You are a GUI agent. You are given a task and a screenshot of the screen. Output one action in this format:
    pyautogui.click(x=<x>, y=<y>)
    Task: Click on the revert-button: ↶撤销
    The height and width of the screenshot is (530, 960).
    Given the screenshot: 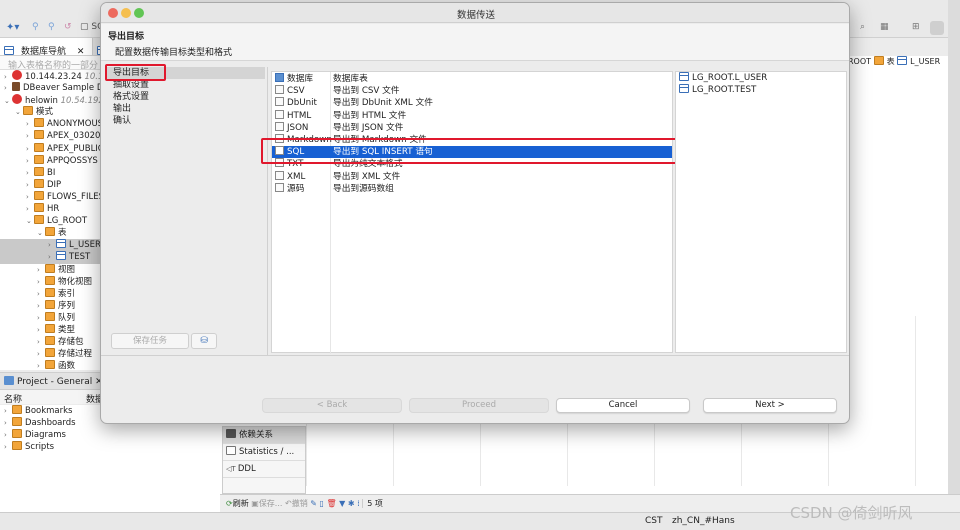 What is the action you would take?
    pyautogui.click(x=296, y=503)
    